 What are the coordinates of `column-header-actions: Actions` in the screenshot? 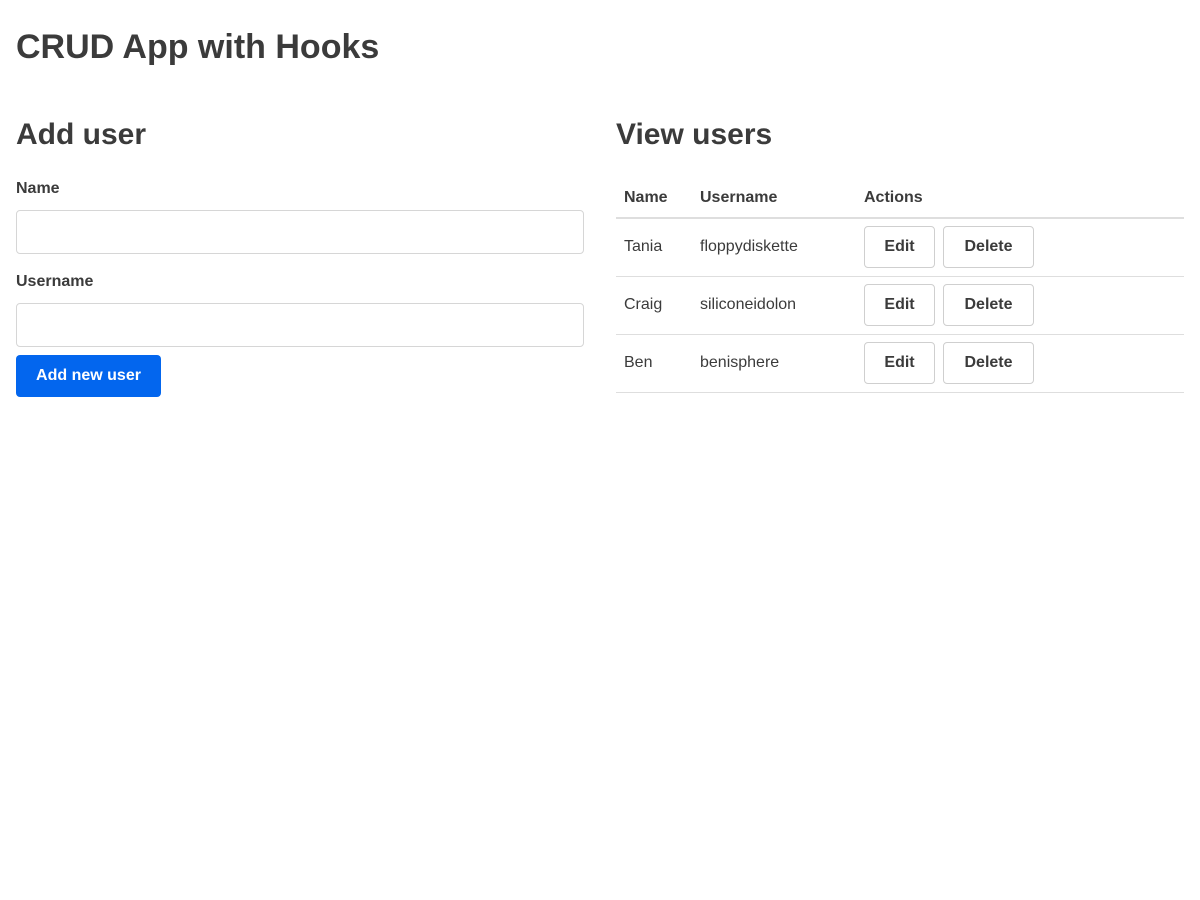 It's located at (1020, 198).